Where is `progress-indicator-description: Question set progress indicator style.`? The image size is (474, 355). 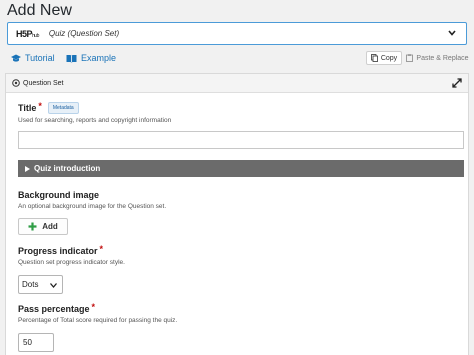
progress-indicator-description: Question set progress indicator style. is located at coordinates (71, 262).